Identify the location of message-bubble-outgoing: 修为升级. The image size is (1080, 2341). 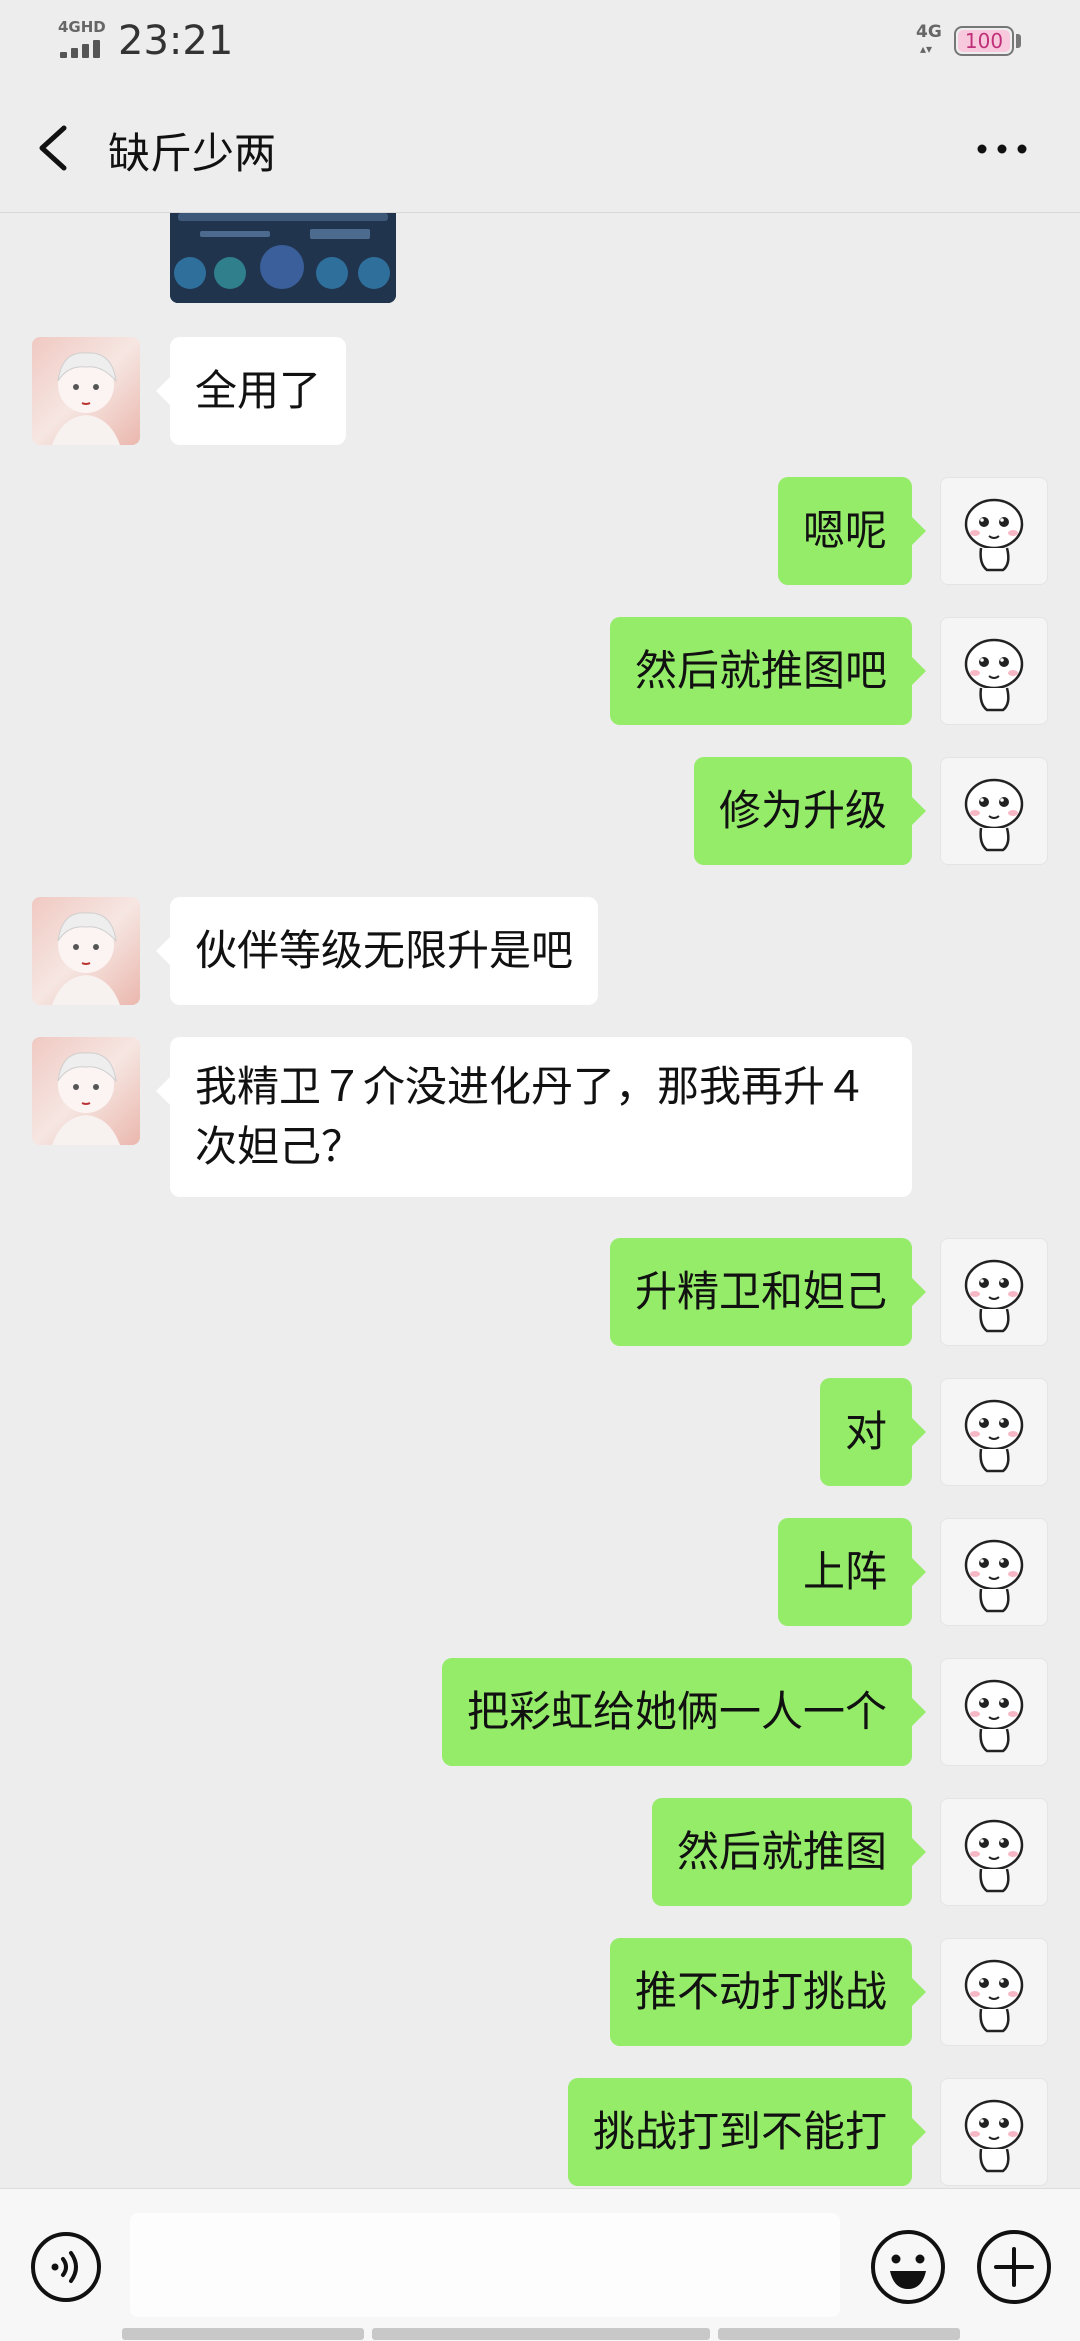
(810, 811).